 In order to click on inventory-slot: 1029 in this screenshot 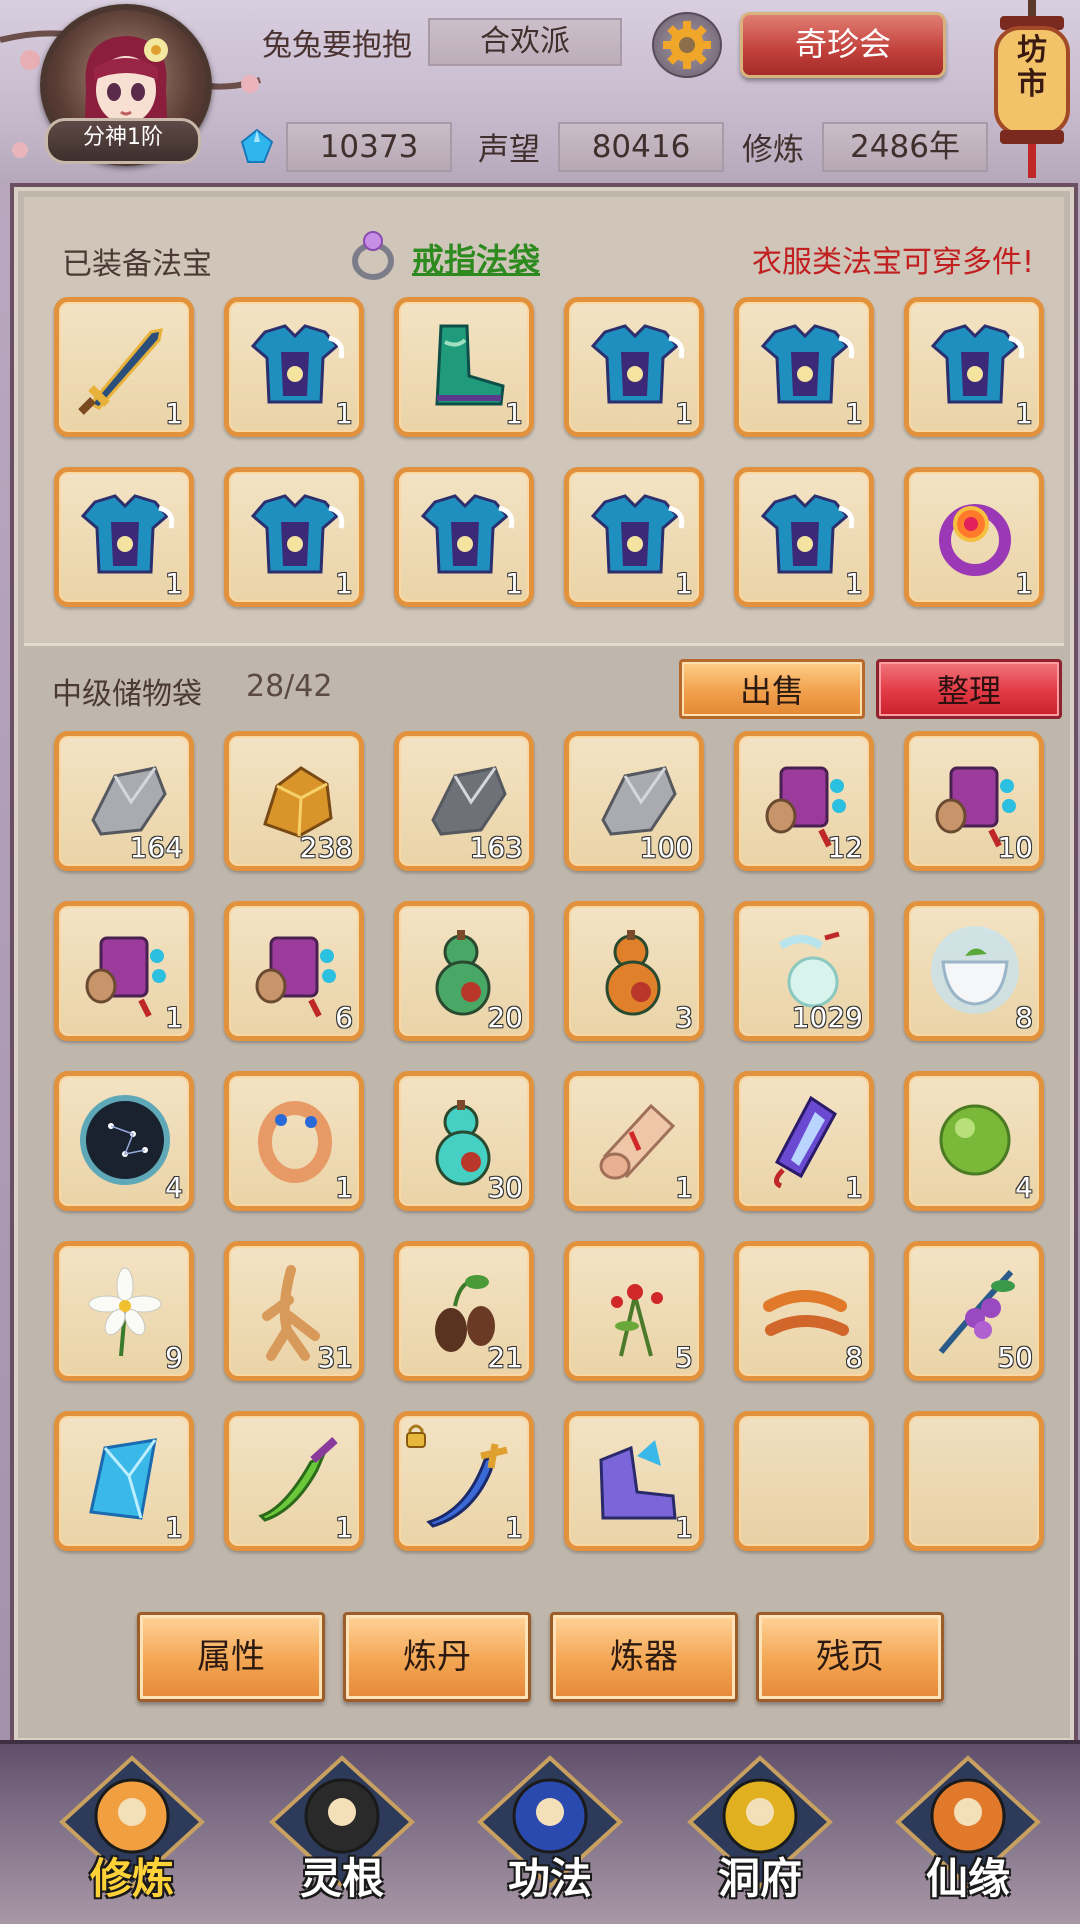, I will do `click(804, 971)`.